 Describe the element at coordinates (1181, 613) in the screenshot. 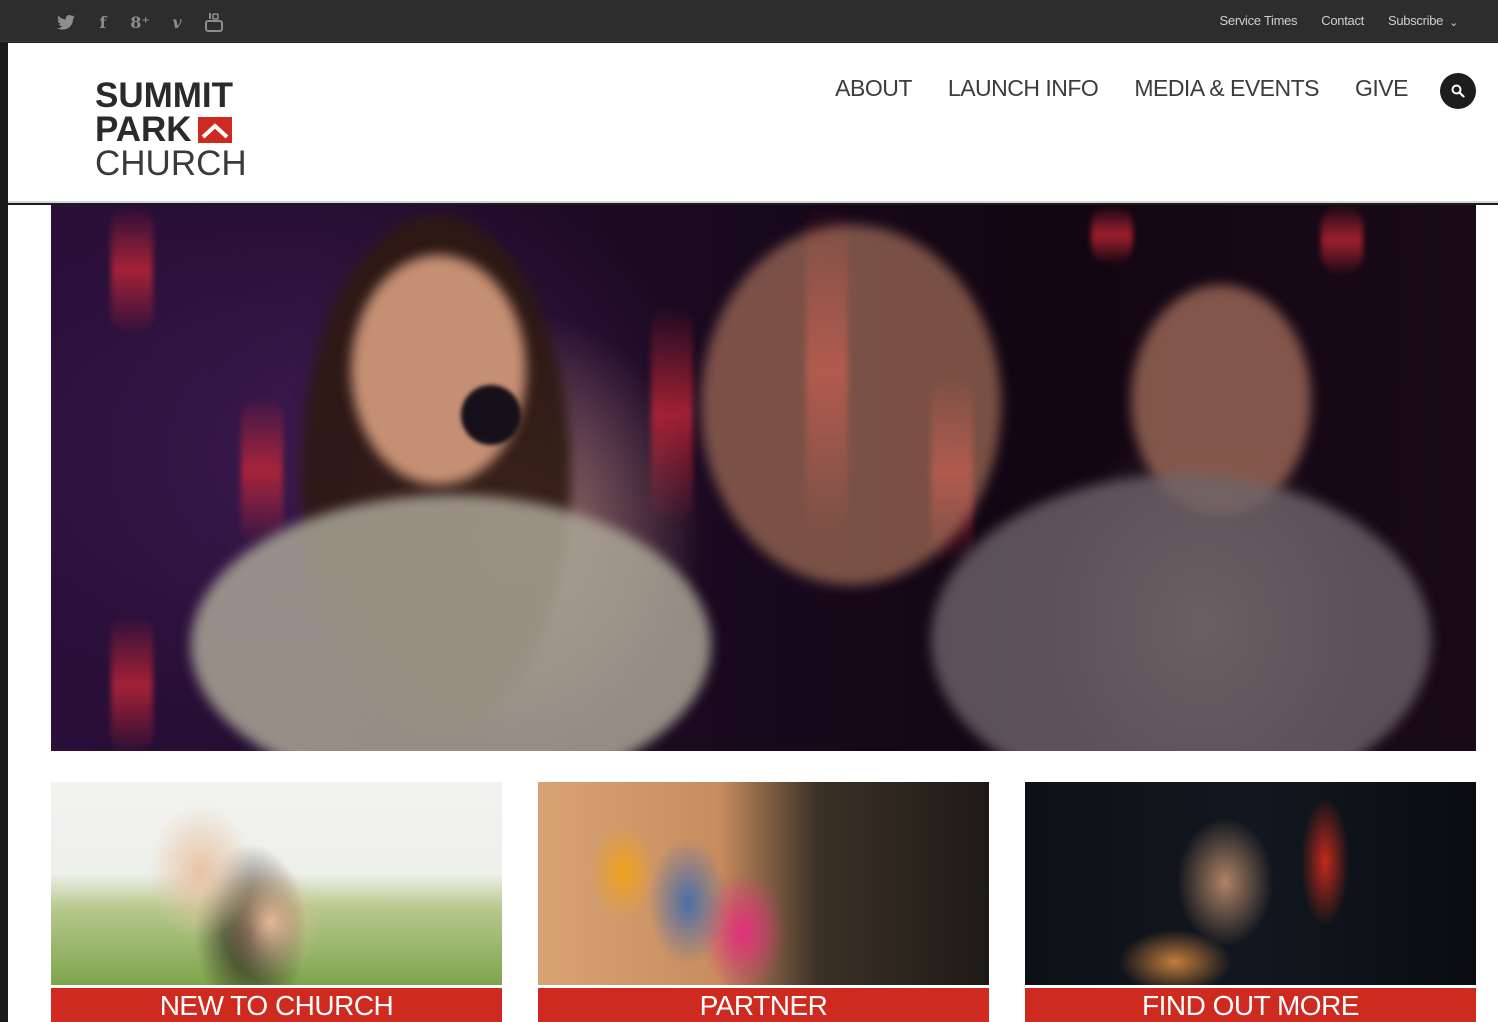

I see `guitarist-shirt` at that location.